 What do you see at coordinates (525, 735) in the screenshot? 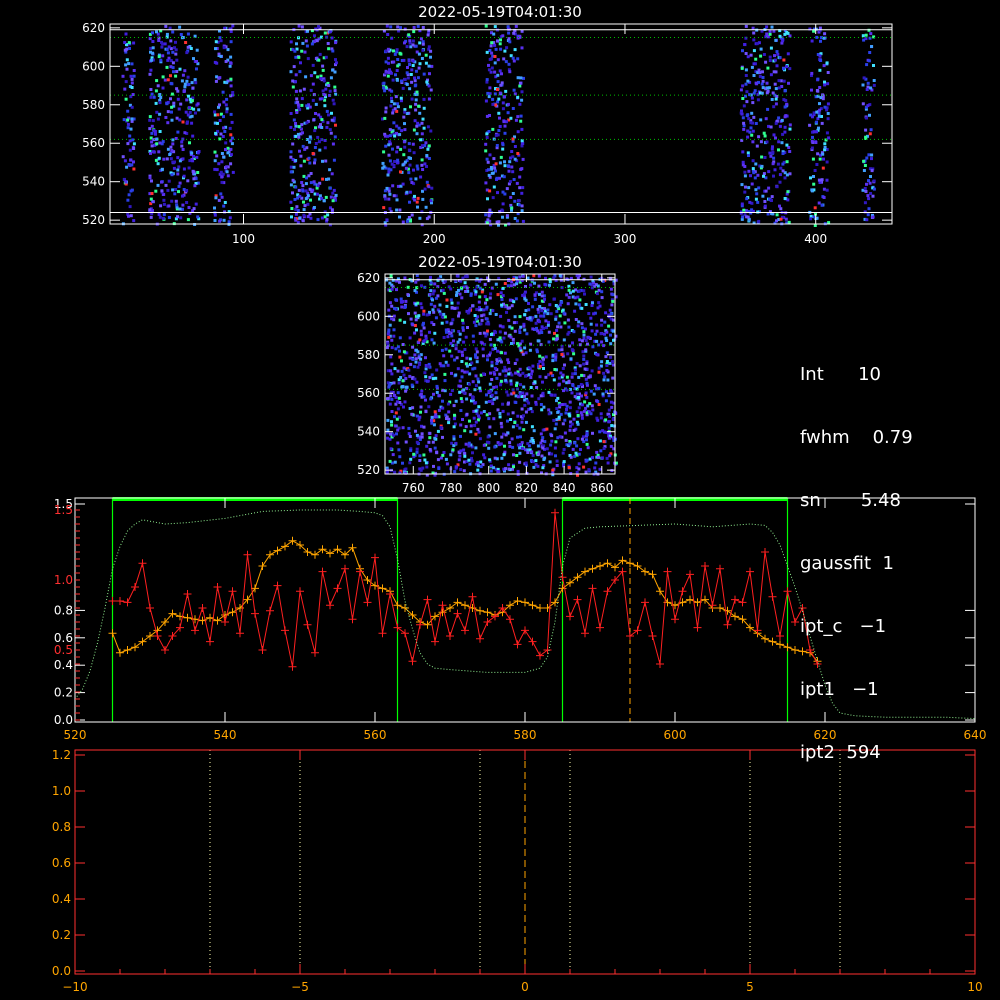
I see `x-tick-label: 580` at bounding box center [525, 735].